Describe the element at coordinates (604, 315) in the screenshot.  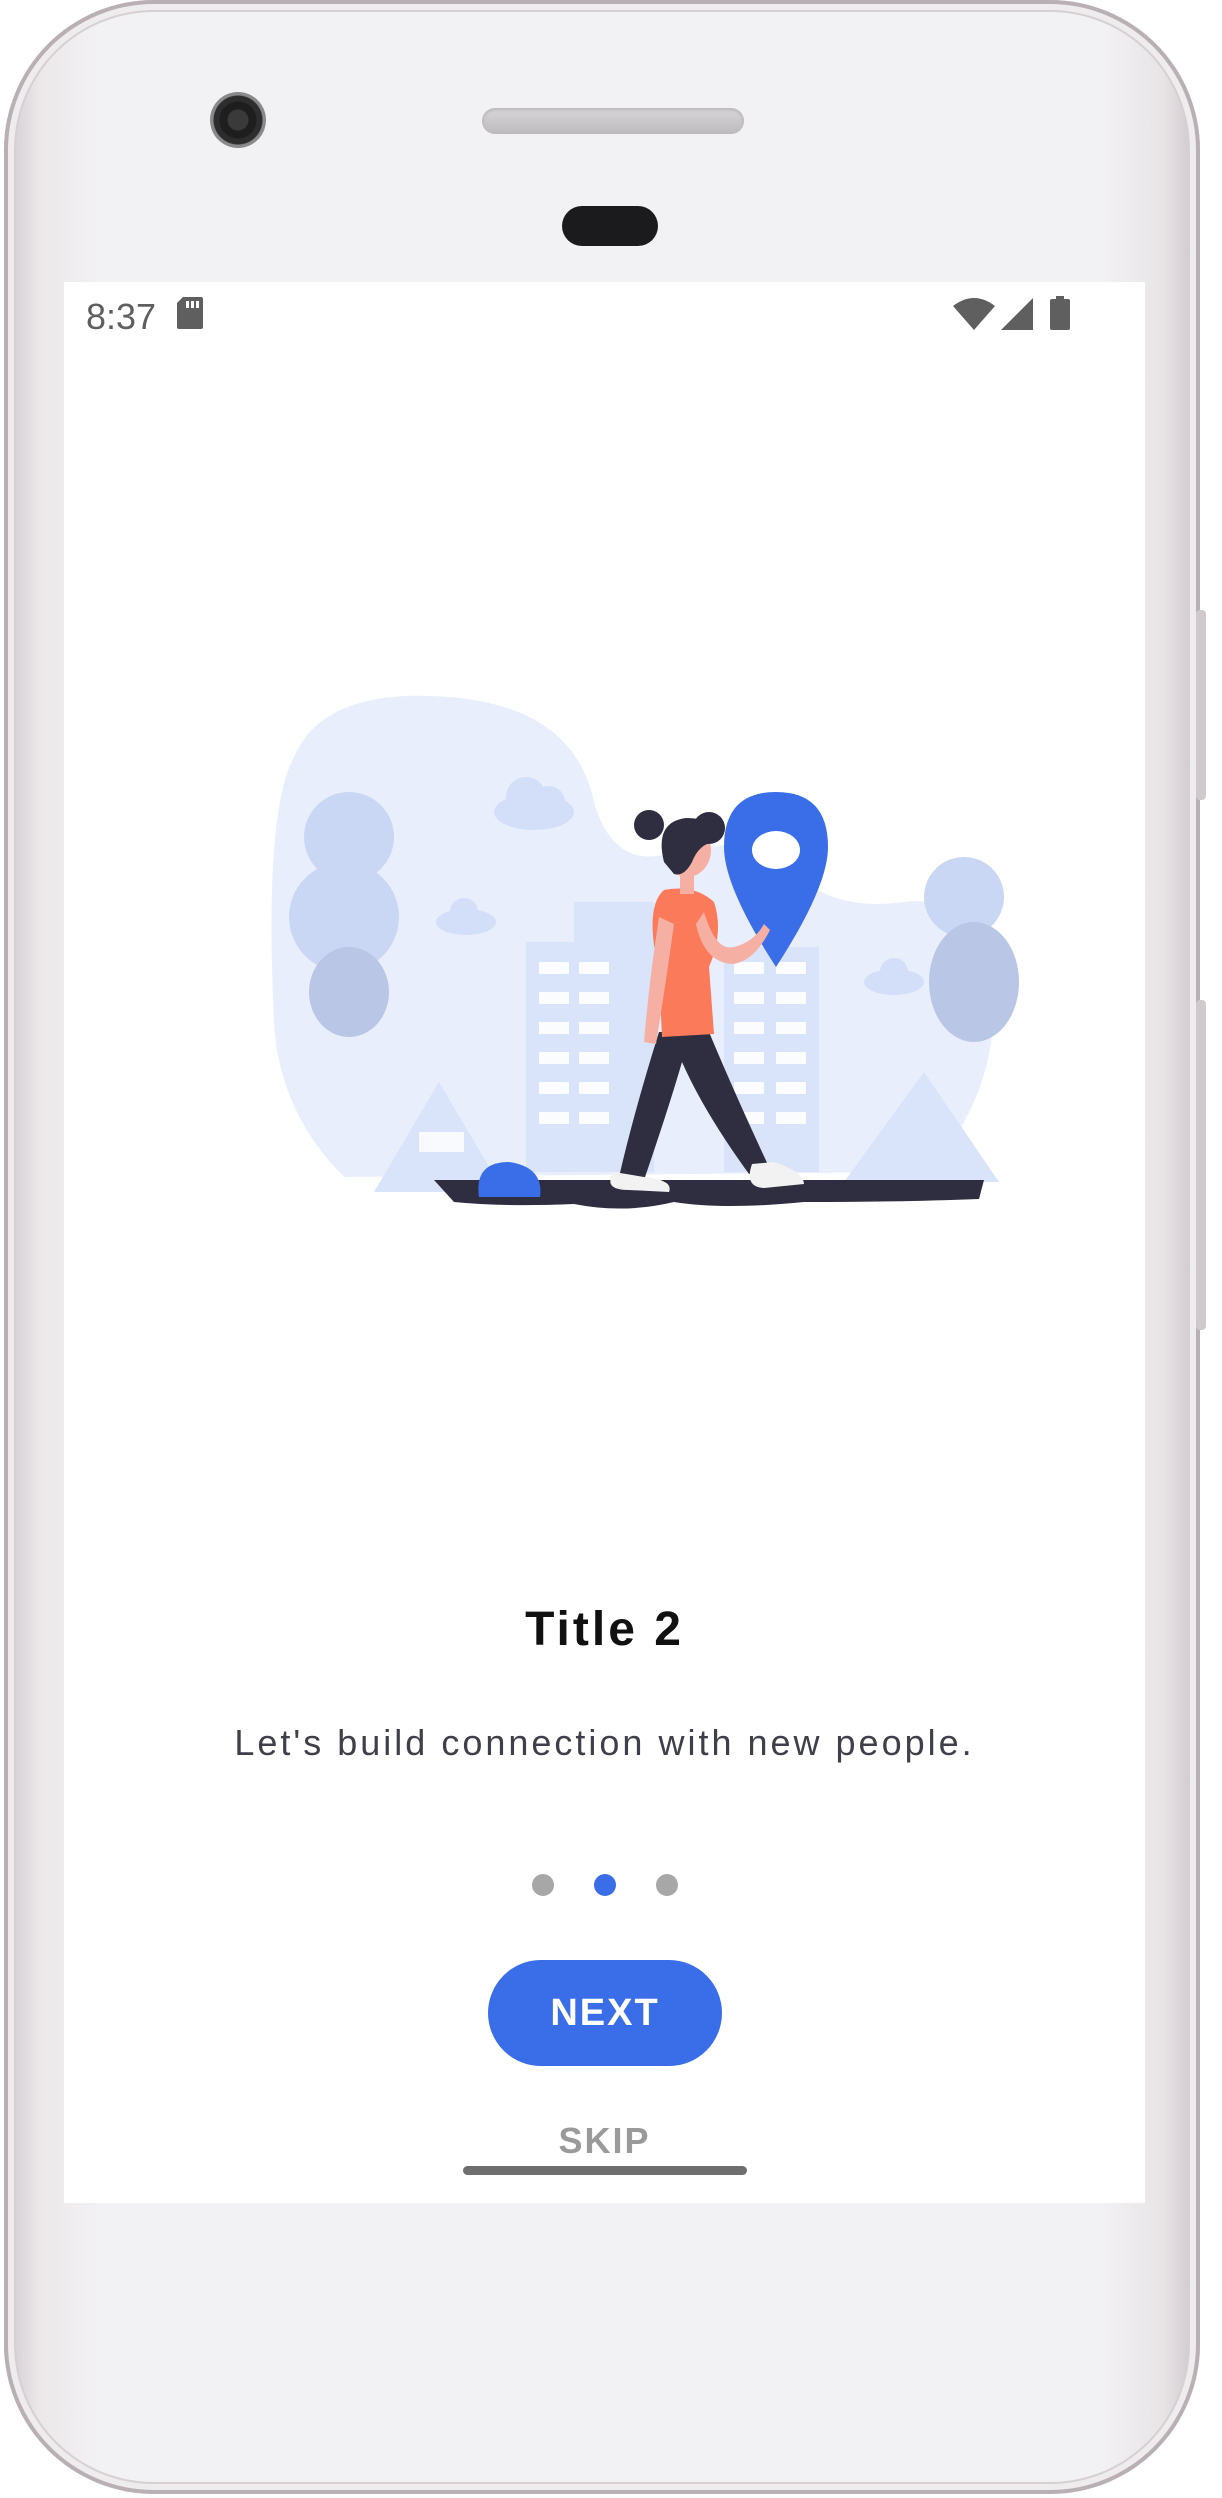
I see `status-bar: 8:37` at that location.